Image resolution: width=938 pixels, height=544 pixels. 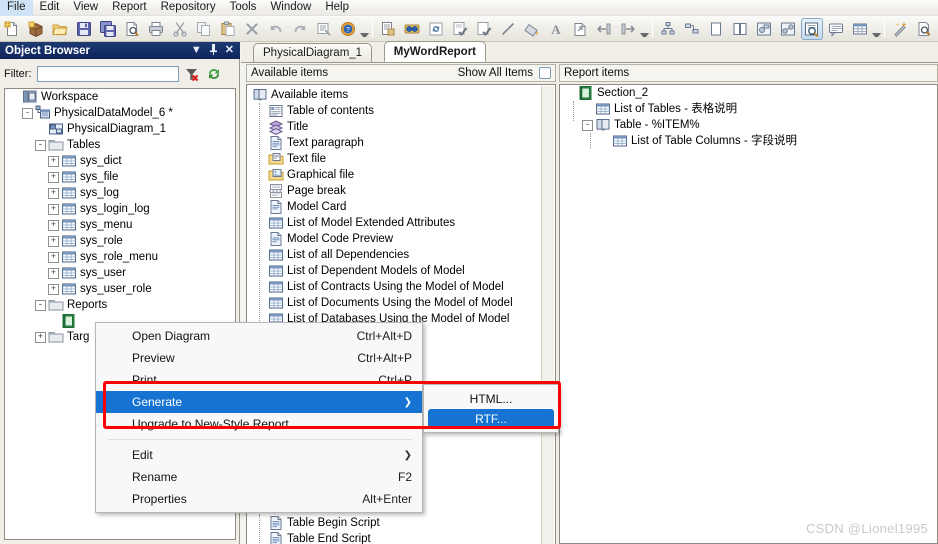 I want to click on report-preview-icon, so click(x=812, y=28).